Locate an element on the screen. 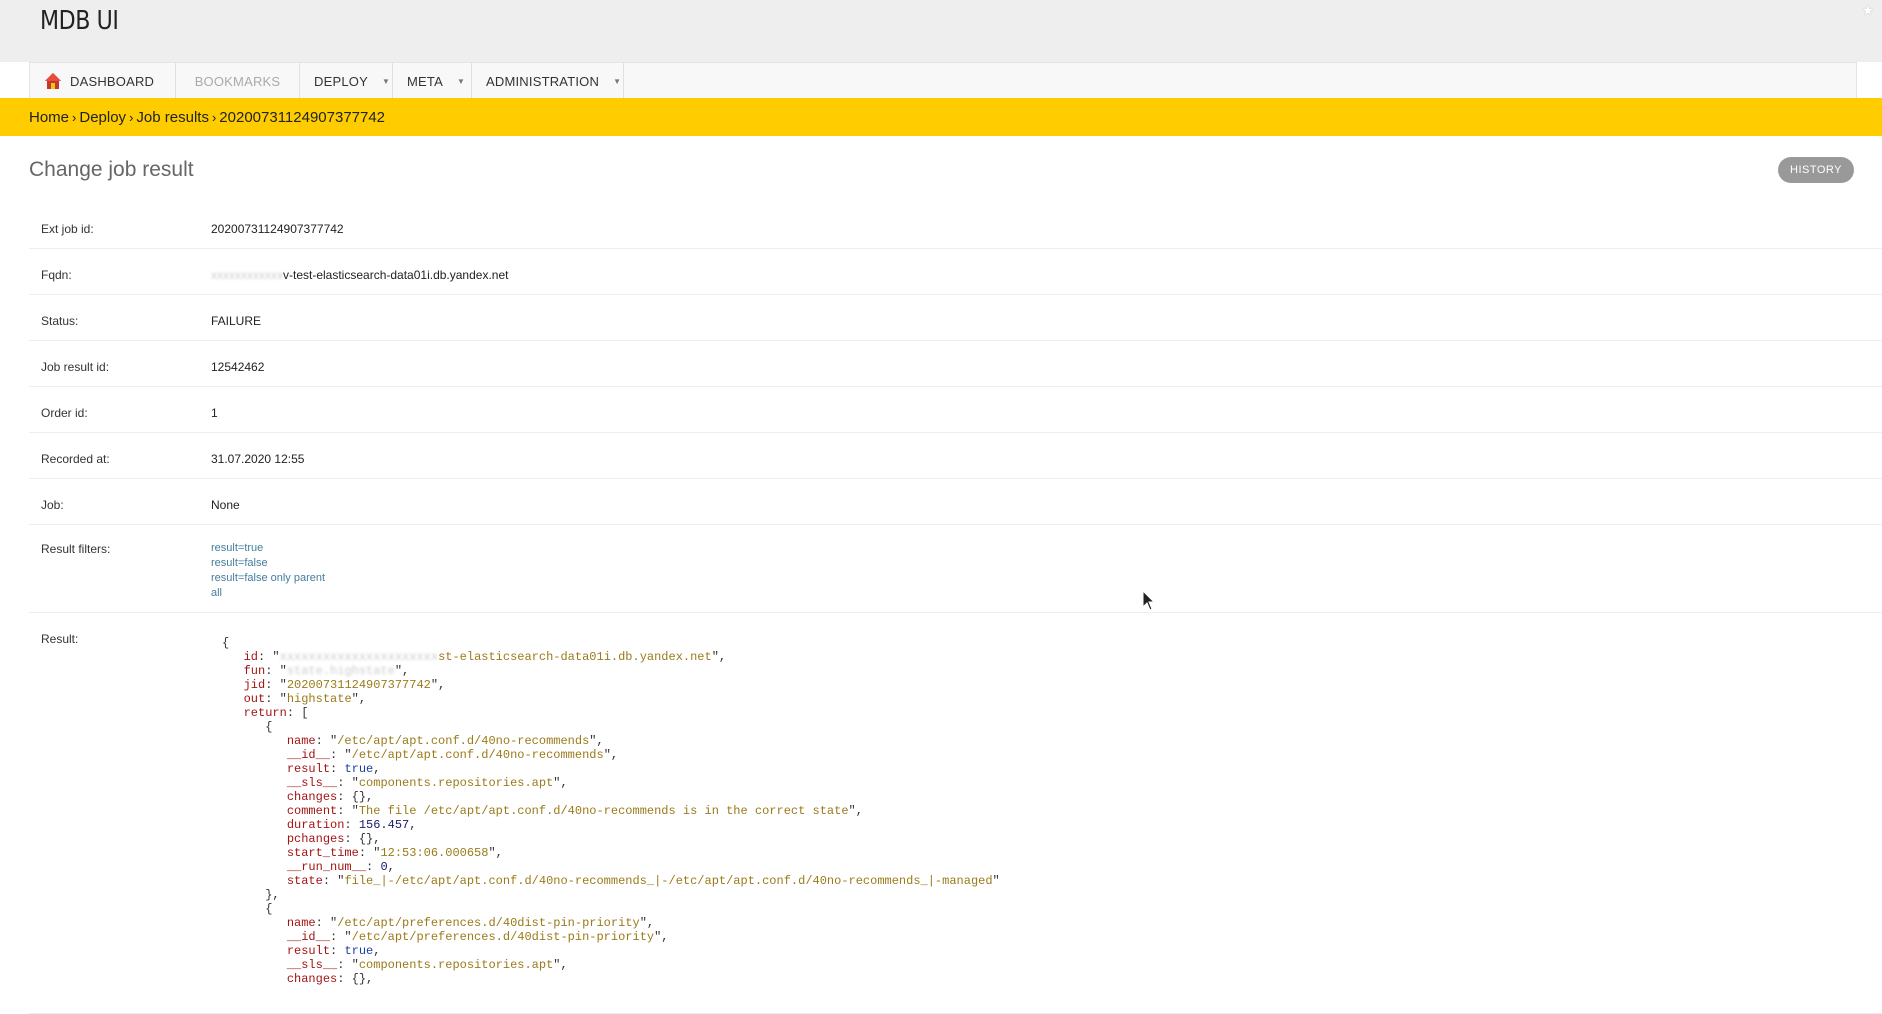 The image size is (1882, 1014). nav-deploy: DEPLOY ▼ is located at coordinates (346, 81).